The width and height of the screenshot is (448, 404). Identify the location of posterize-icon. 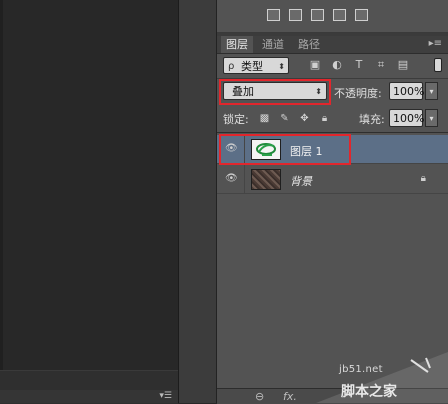
(361, 15).